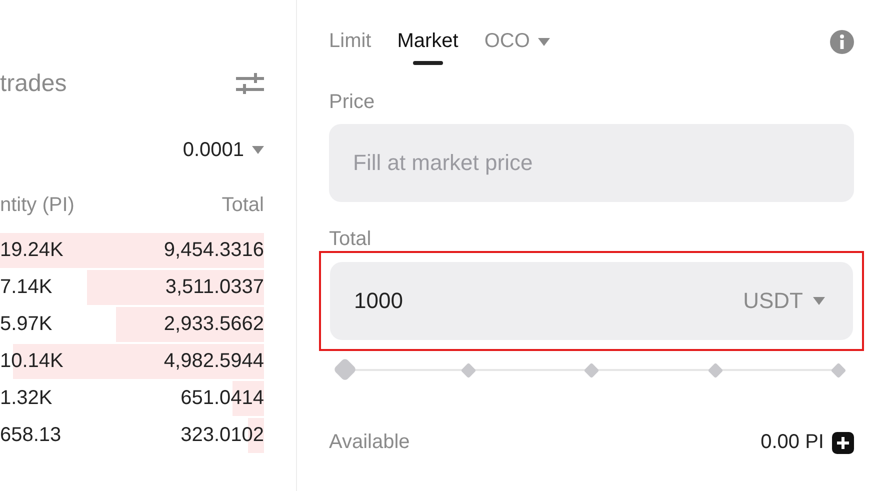  What do you see at coordinates (369, 442) in the screenshot?
I see `available-label: Available` at bounding box center [369, 442].